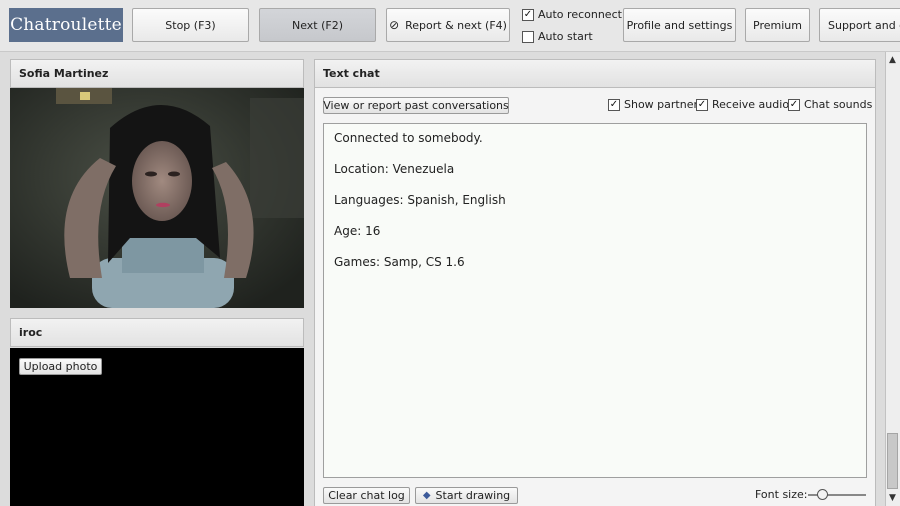  I want to click on auto-reconnect-checkbox: ✓ Auto reconnect, so click(572, 14).